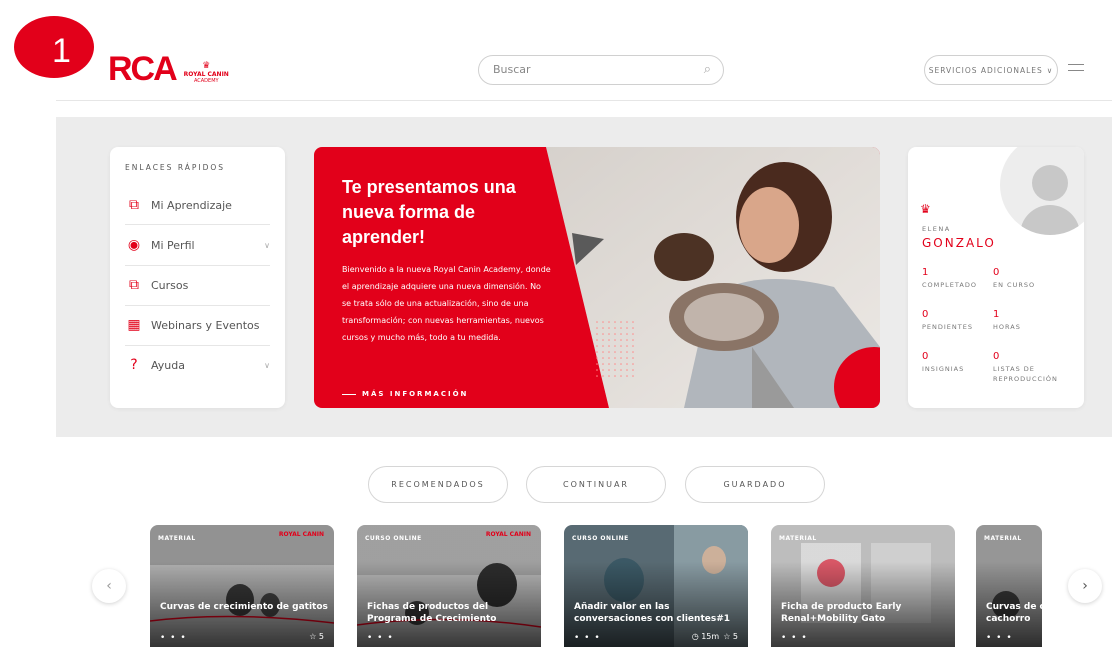 The height and width of the screenshot is (647, 1112). Describe the element at coordinates (936, 229) in the screenshot. I see `user-first-name: ELENA` at that location.